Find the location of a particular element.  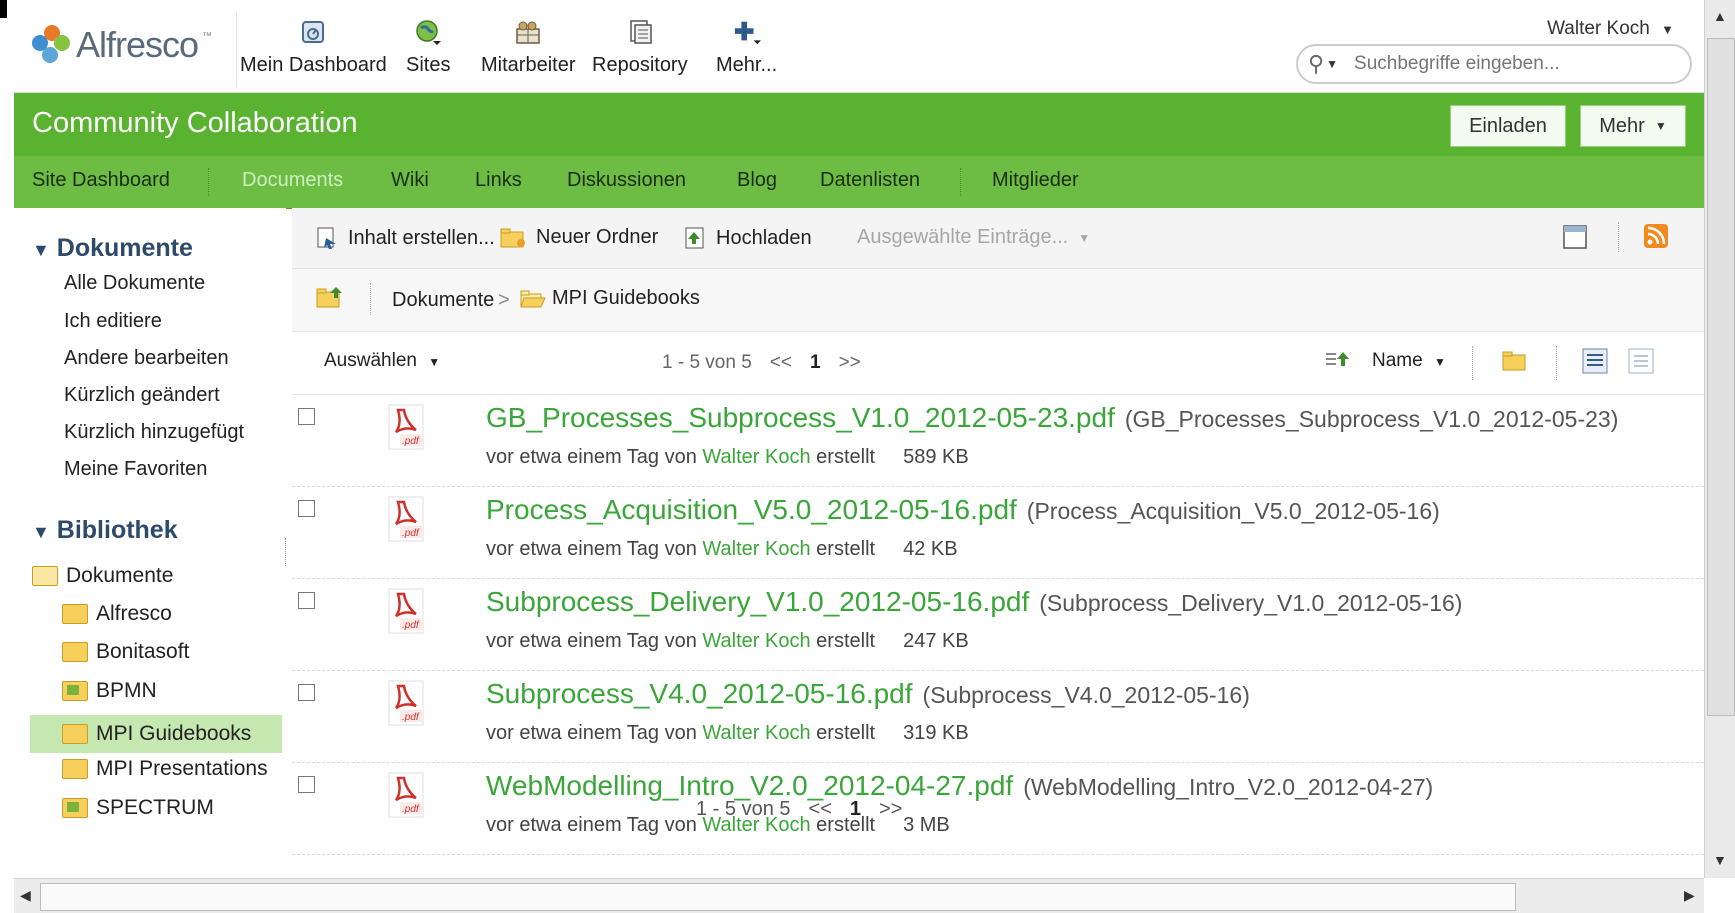

document-name-link: Subprocess_V4.0_2012-05-16.pdf is located at coordinates (699, 693).